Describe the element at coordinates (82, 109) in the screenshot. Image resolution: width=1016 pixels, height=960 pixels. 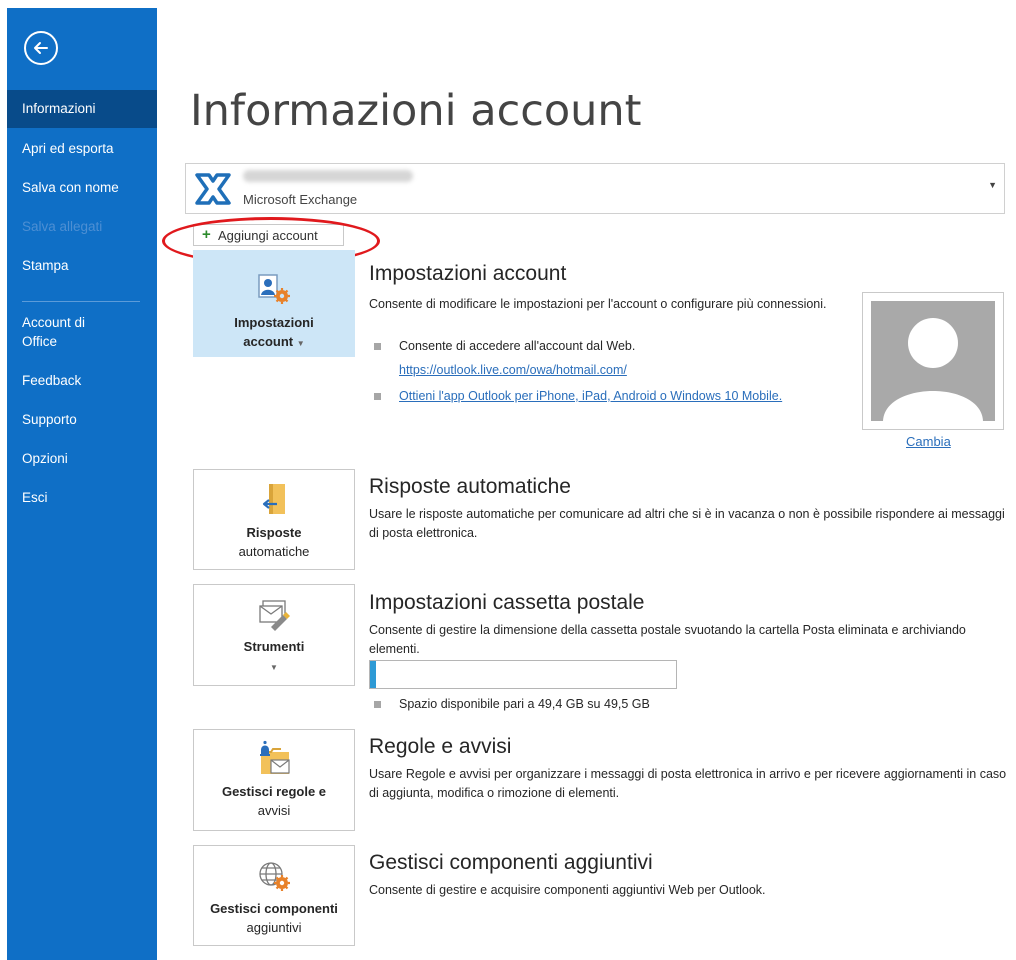
I see `nav-item-informazioni: Informazioni` at that location.